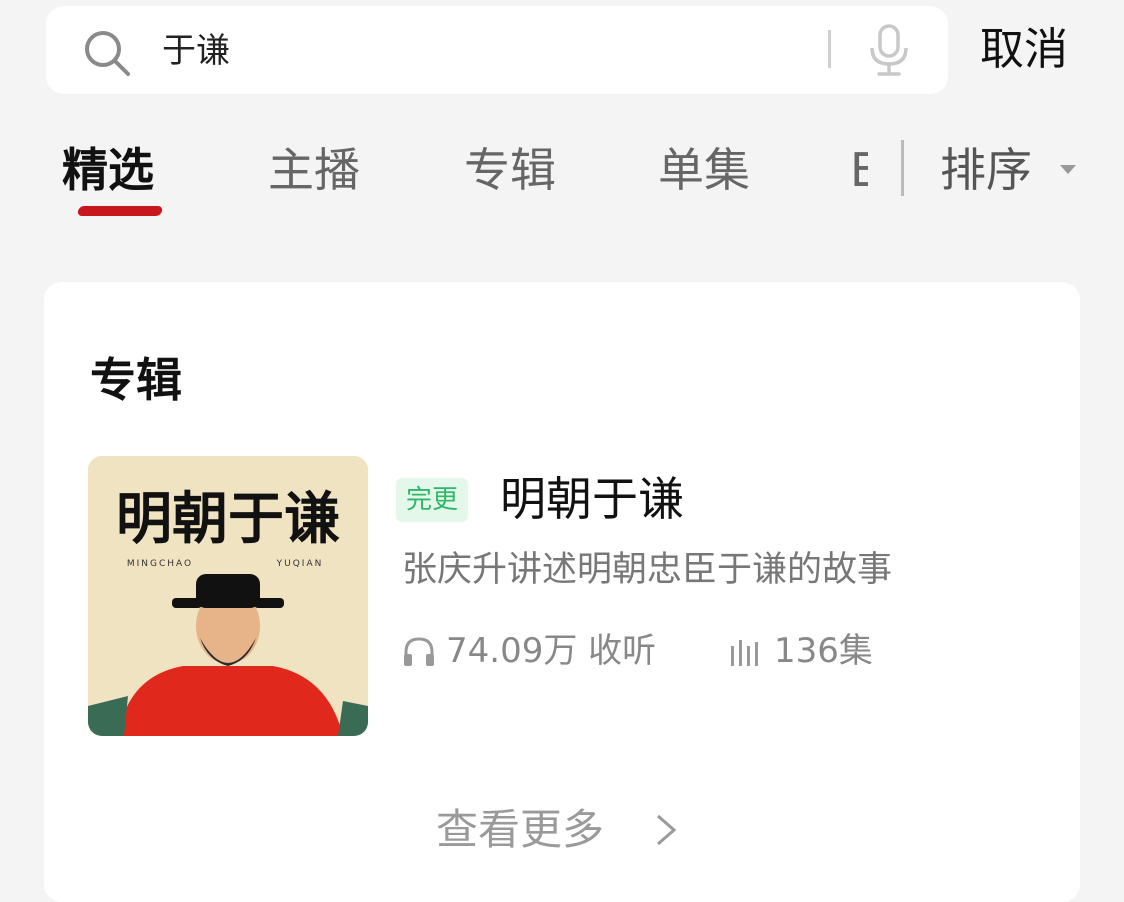 The image size is (1124, 902). Describe the element at coordinates (704, 170) in the screenshot. I see `tab-episodes: 单集` at that location.